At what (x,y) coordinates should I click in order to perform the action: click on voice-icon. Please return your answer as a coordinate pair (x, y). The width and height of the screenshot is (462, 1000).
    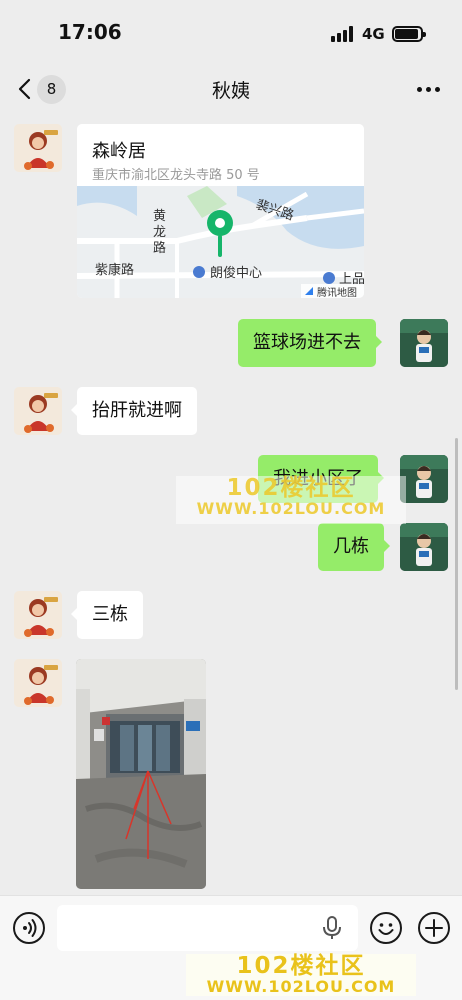
    Looking at the image, I should click on (30, 928).